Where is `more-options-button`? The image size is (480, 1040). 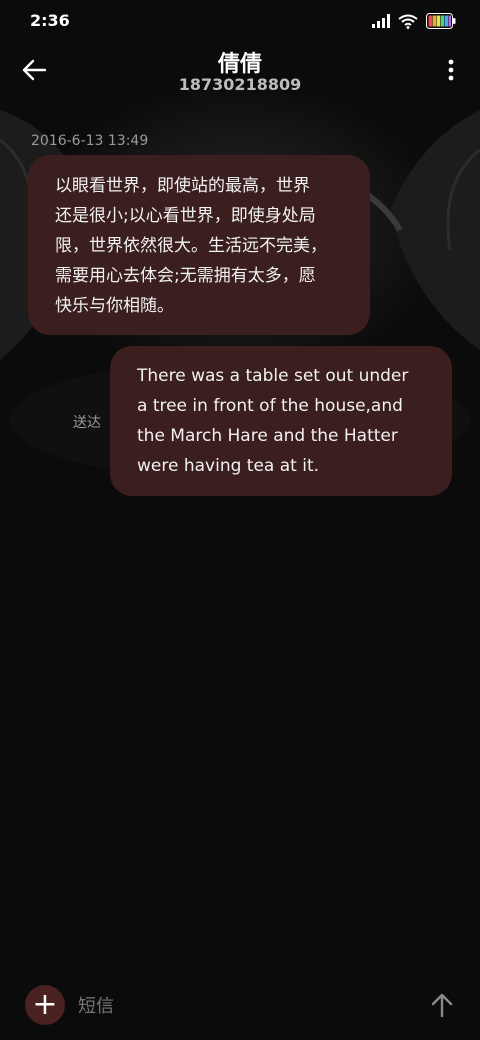 more-options-button is located at coordinates (451, 70).